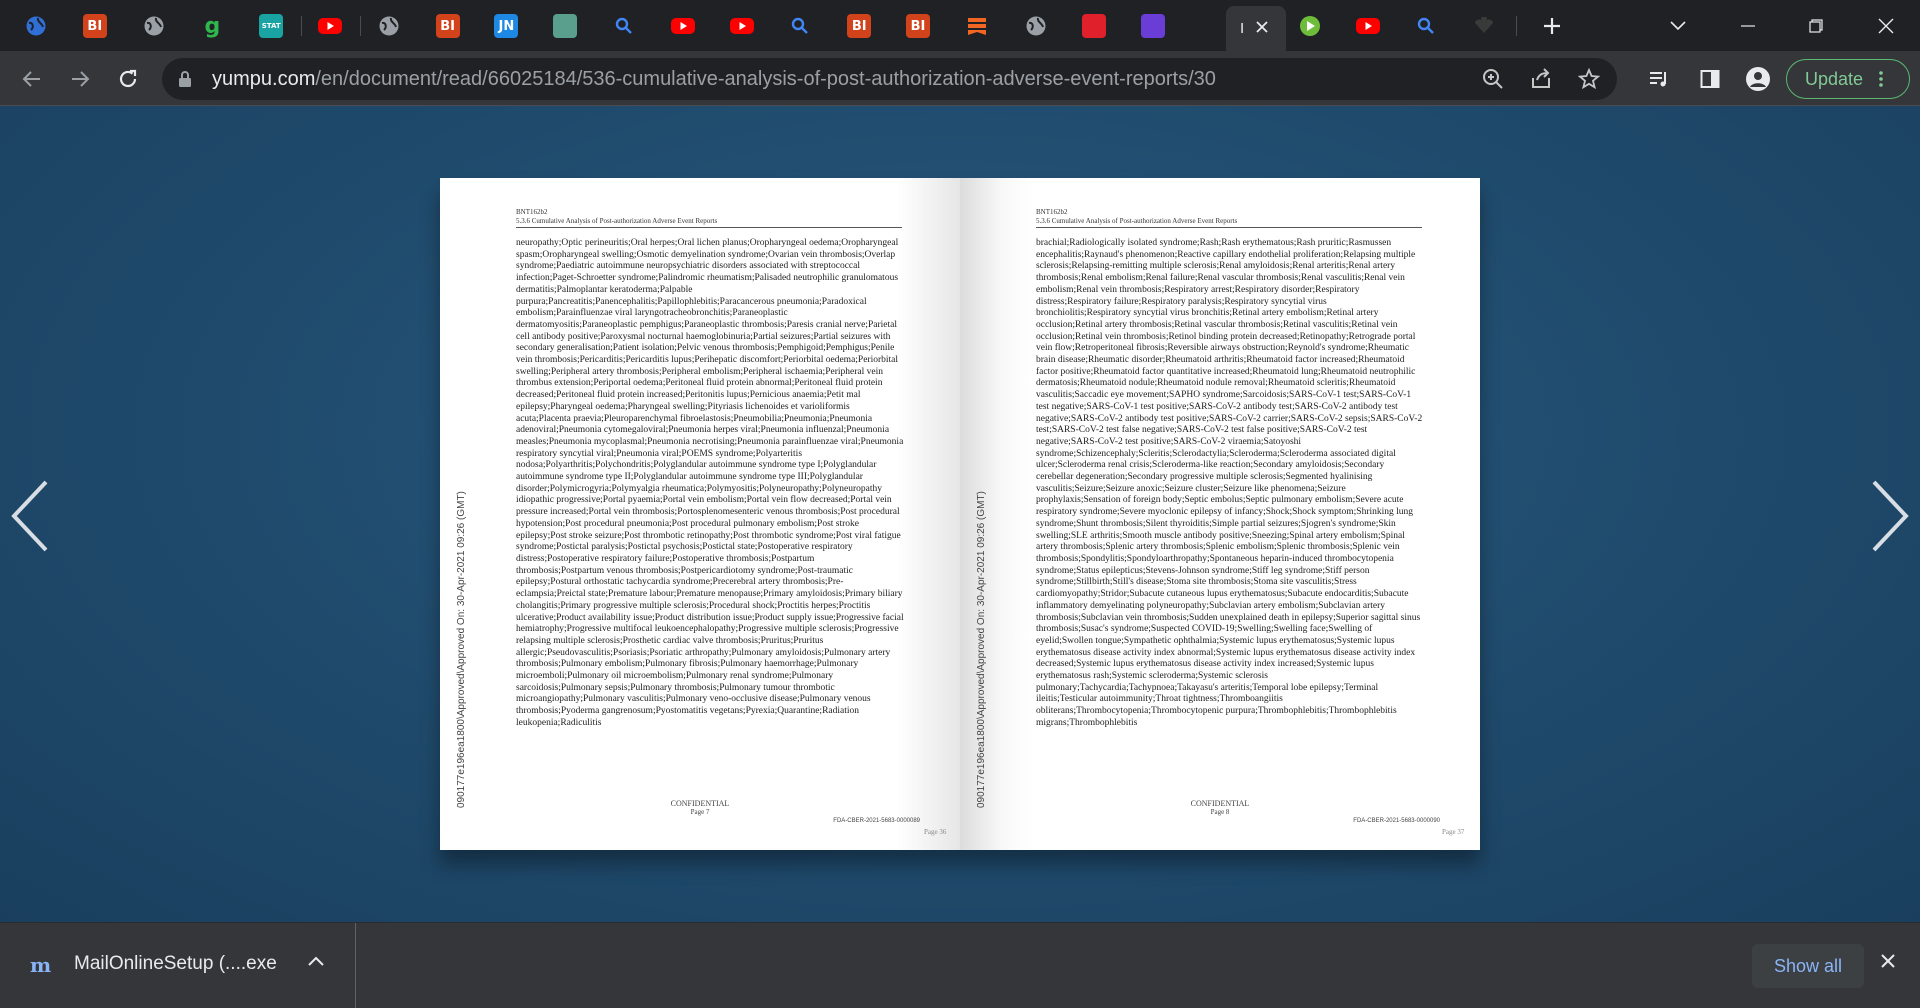 This screenshot has height=1008, width=1920. I want to click on minimize-button, so click(1748, 26).